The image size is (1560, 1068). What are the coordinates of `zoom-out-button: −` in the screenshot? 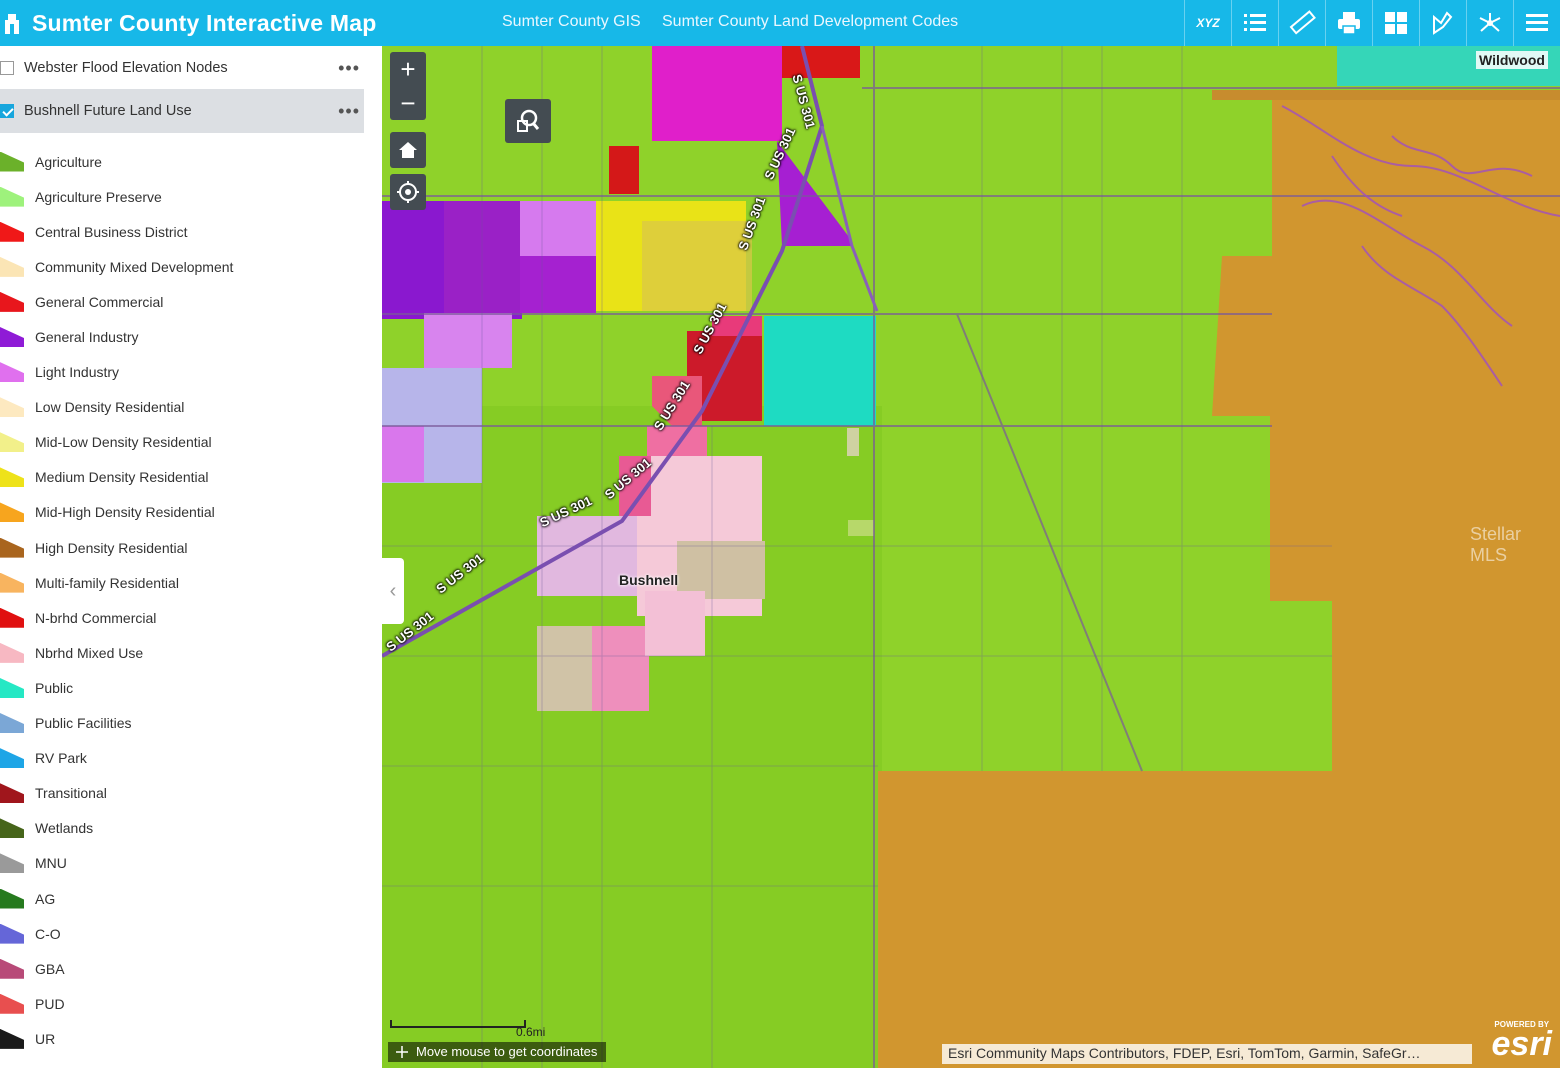 It's located at (408, 103).